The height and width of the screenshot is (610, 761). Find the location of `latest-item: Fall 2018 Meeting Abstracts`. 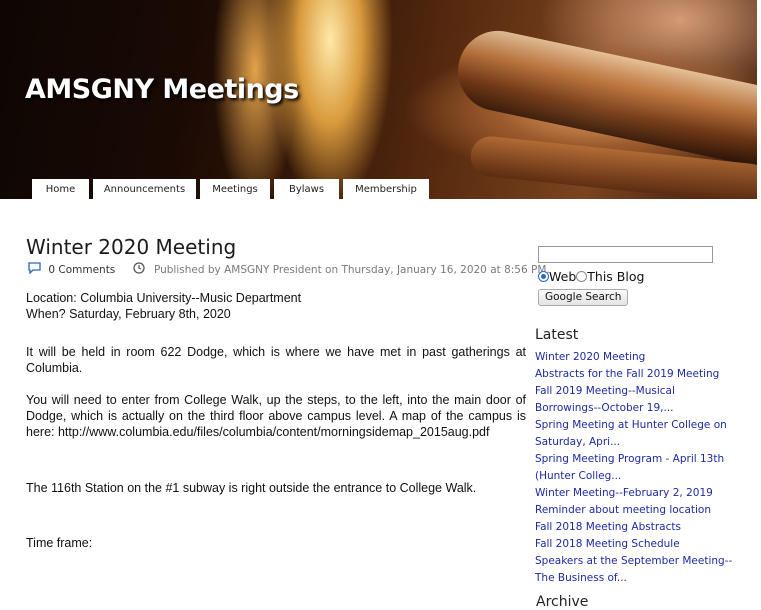

latest-item: Fall 2018 Meeting Abstracts is located at coordinates (635, 527).